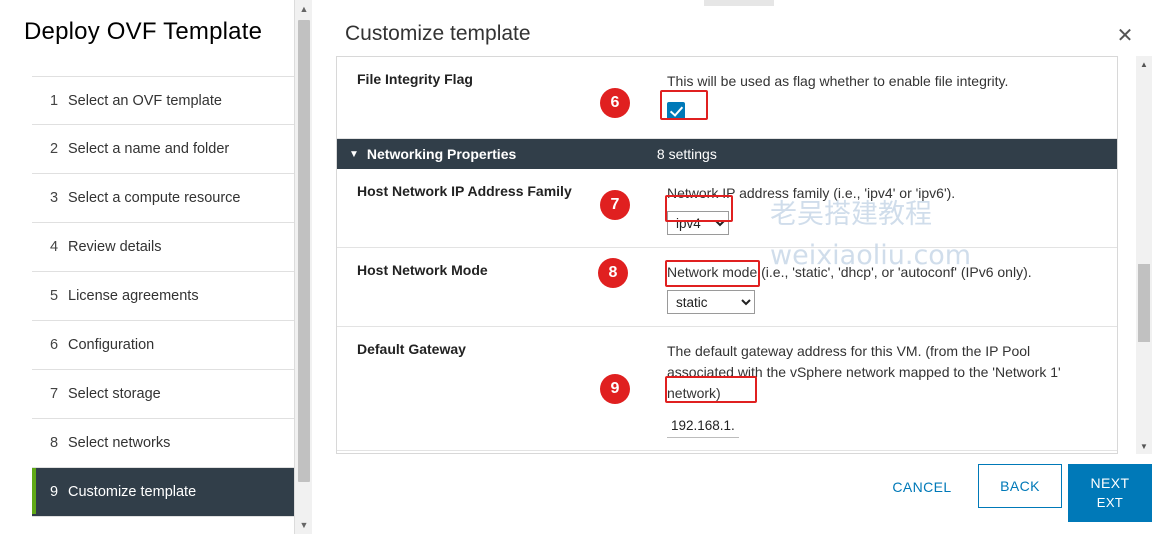 The width and height of the screenshot is (1152, 534). Describe the element at coordinates (54, 345) in the screenshot. I see `step-number: 6` at that location.